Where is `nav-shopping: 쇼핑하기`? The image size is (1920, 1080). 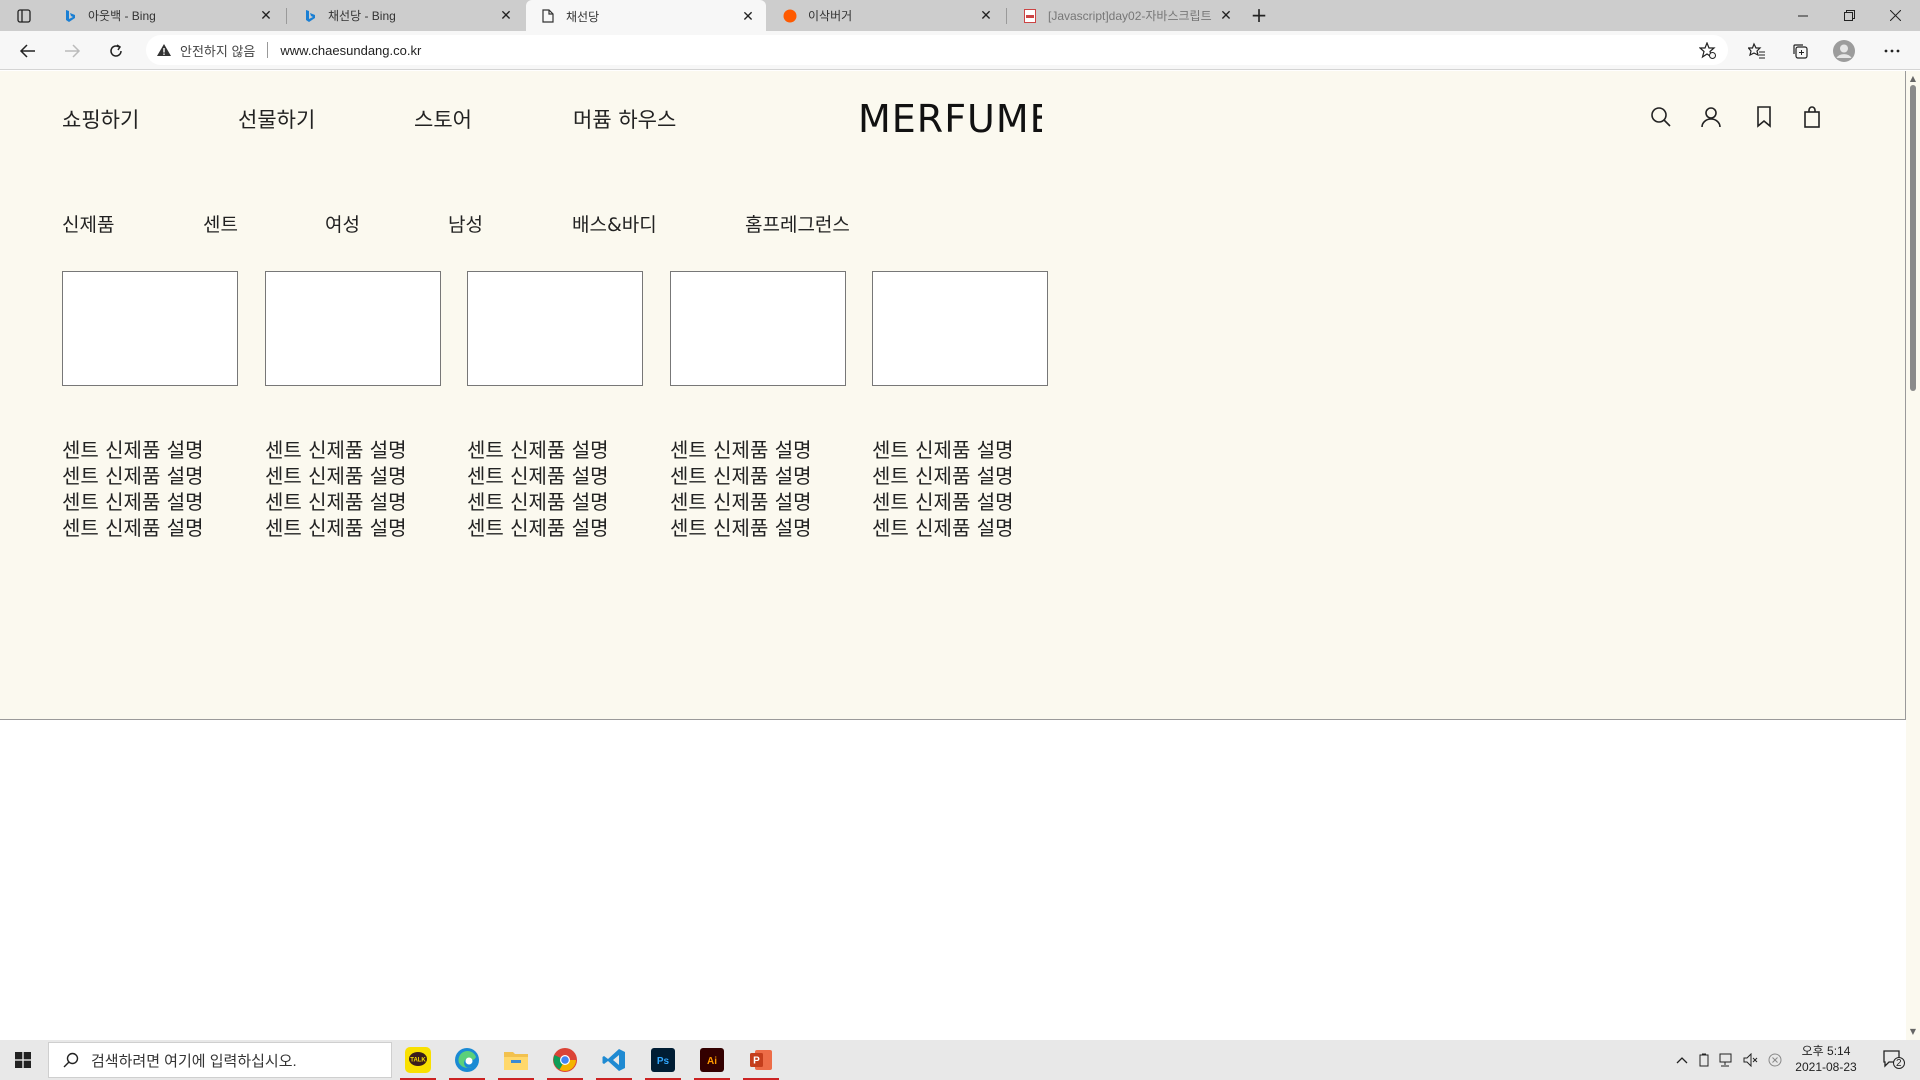
nav-shopping: 쇼핑하기 is located at coordinates (100, 119).